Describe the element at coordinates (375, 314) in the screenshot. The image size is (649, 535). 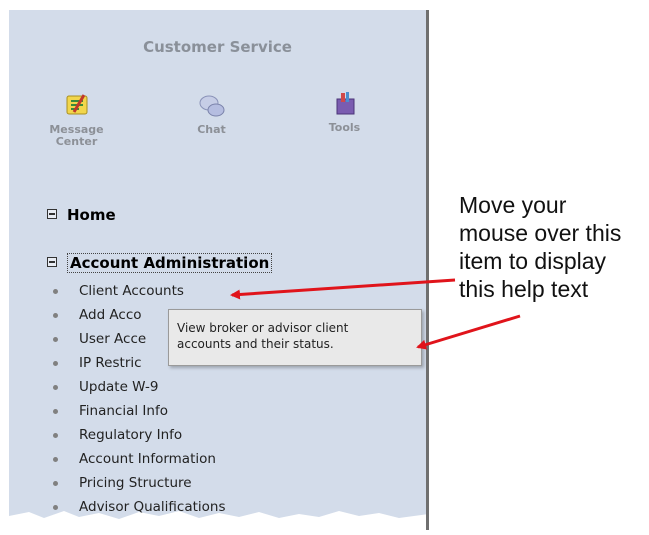
I see `annotation-arrows` at that location.